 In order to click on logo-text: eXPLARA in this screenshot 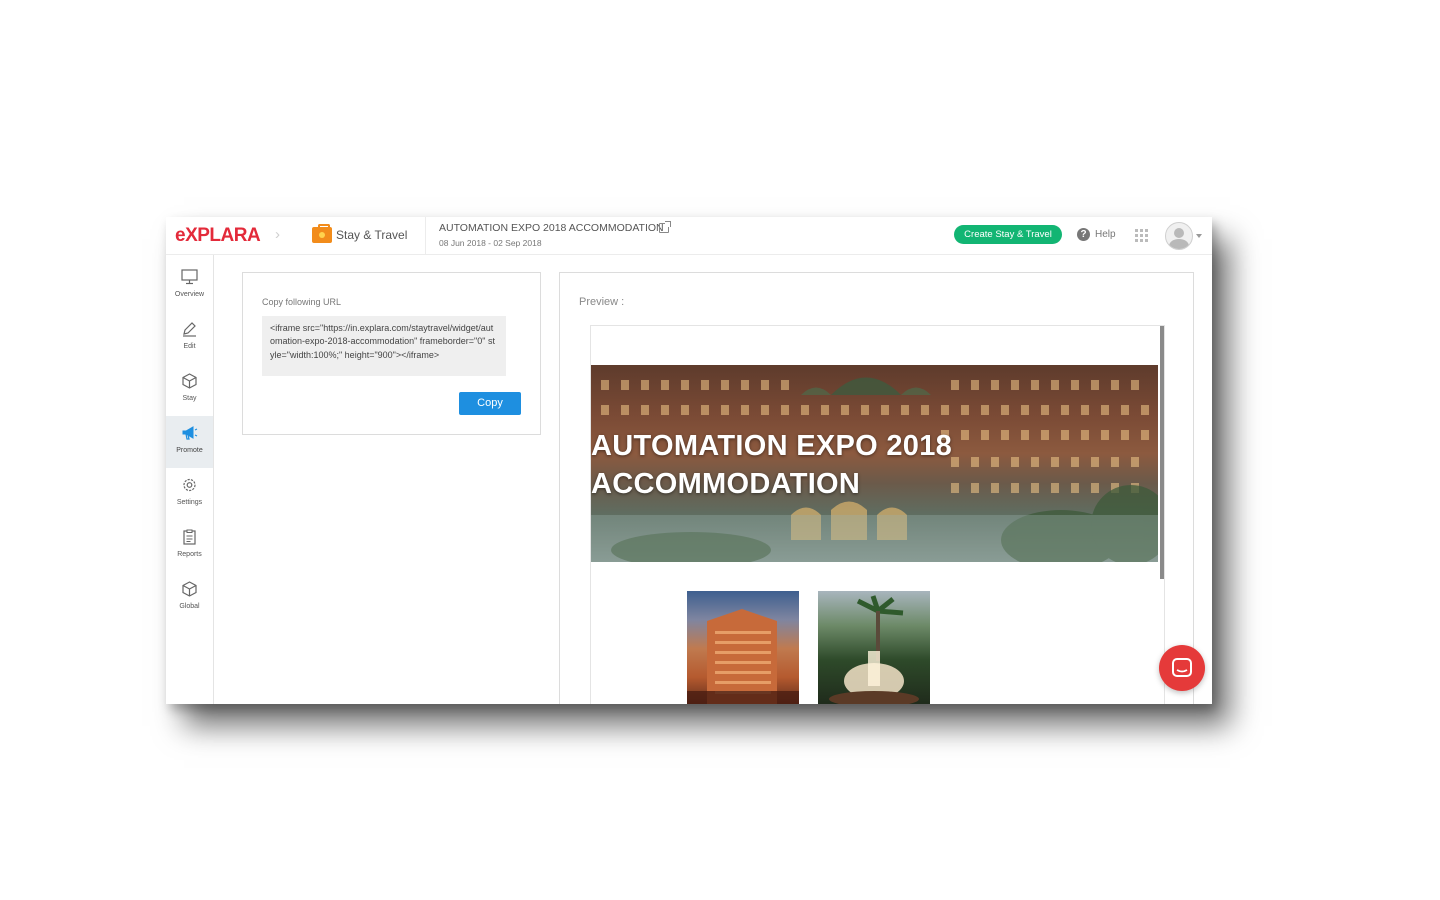, I will do `click(218, 235)`.